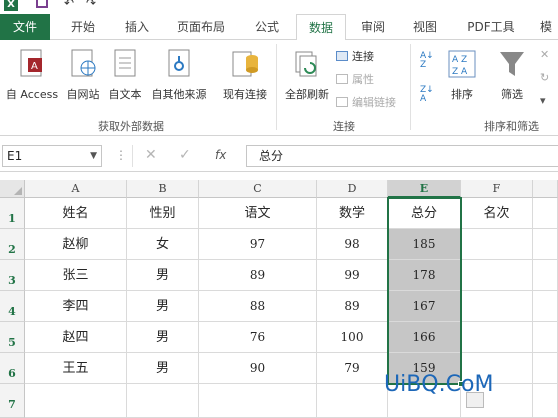 The image size is (558, 418). I want to click on undo-icon: ↶, so click(69, 5).